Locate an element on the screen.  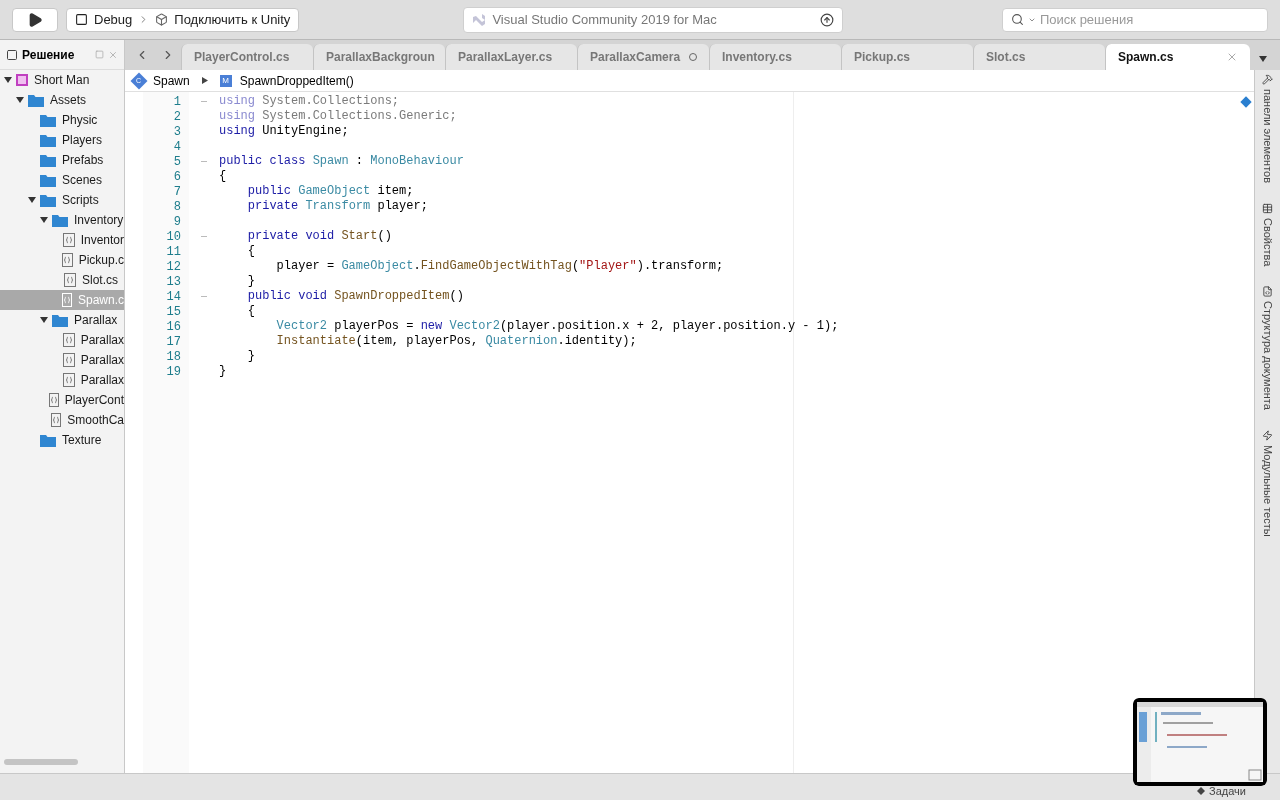
tree-item: Inventor is located at coordinates (62, 240).